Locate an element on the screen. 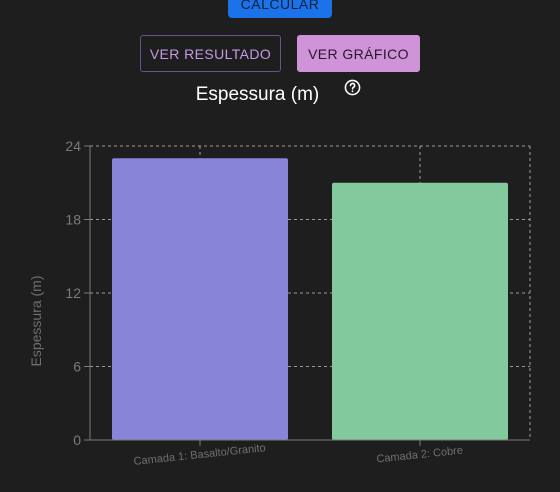  y-axis-label: Espessura (m) is located at coordinates (36, 320).